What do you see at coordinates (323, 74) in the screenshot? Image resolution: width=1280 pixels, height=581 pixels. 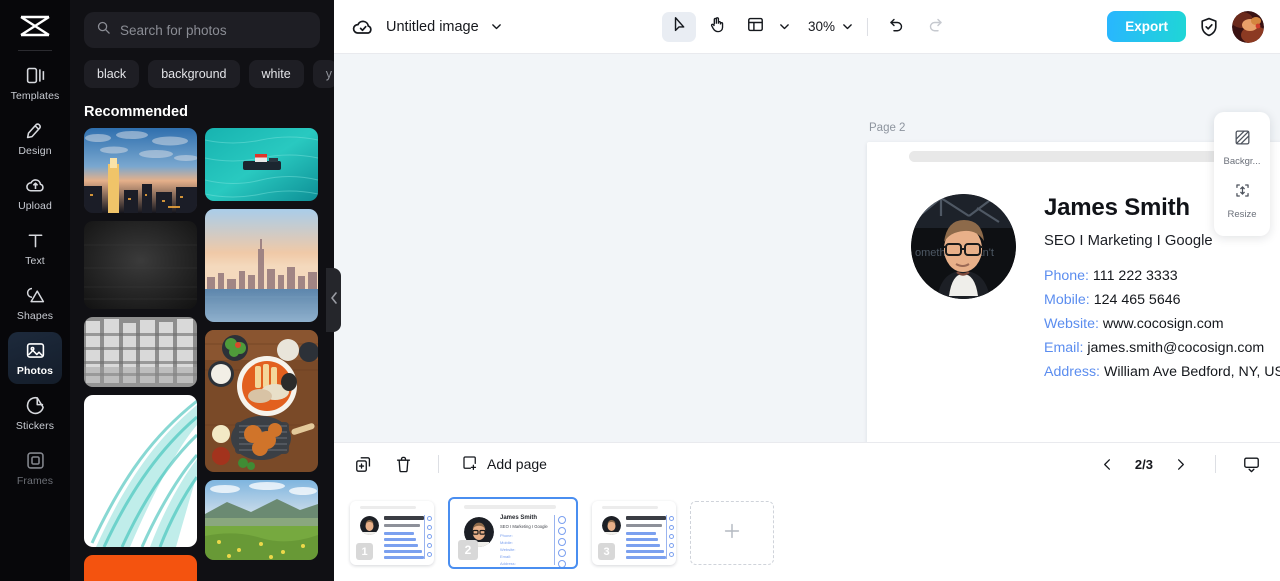 I see `chip-partial: y` at bounding box center [323, 74].